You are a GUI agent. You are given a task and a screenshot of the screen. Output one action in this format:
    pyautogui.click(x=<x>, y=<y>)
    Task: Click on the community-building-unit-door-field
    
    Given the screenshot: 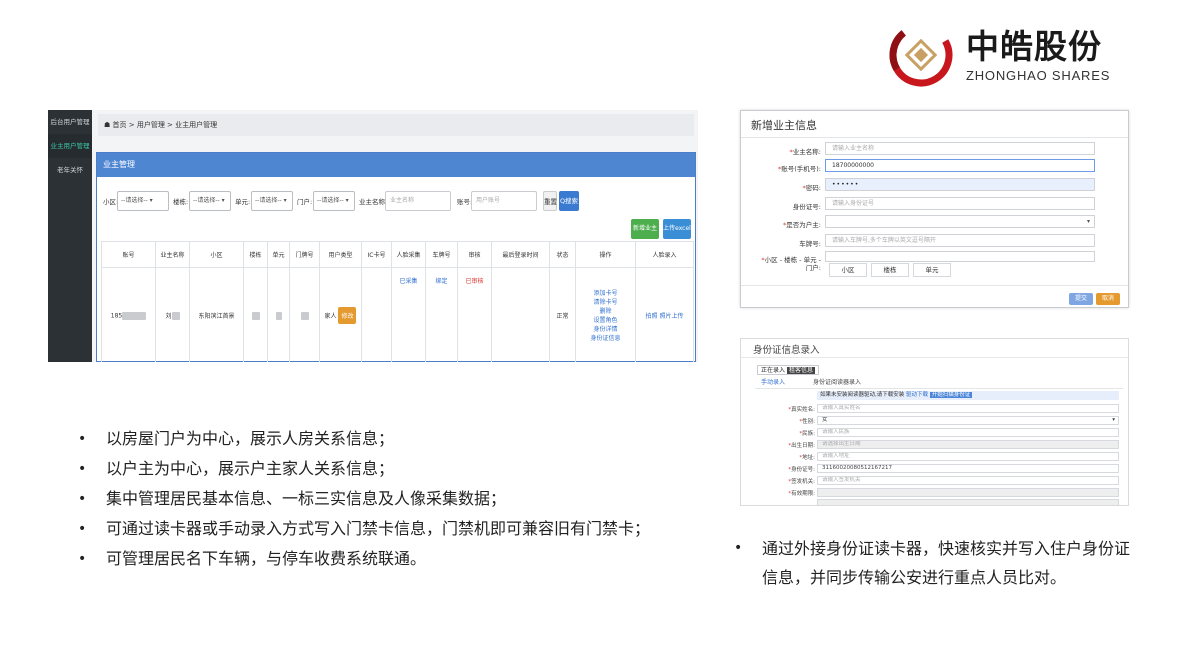 What is the action you would take?
    pyautogui.click(x=960, y=256)
    